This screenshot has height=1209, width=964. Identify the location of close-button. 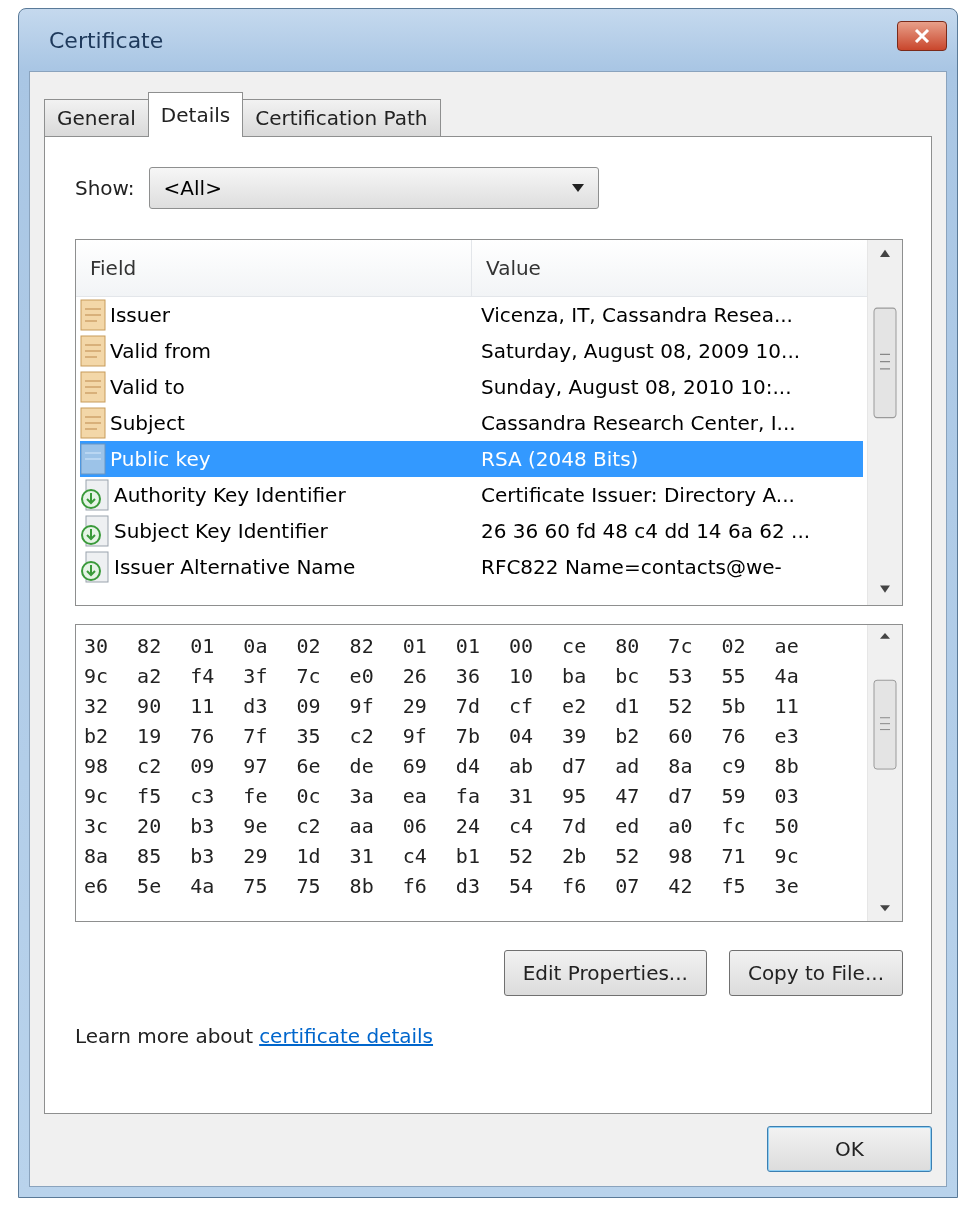
(922, 36).